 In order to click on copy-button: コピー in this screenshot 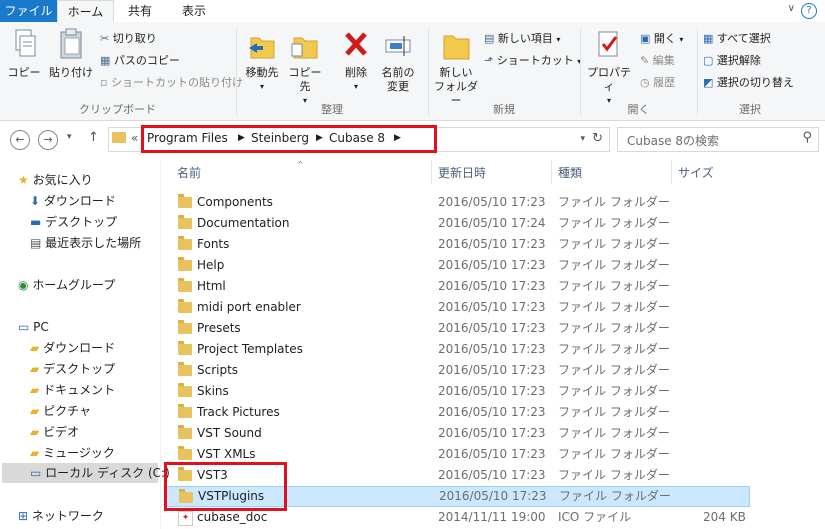, I will do `click(24, 54)`.